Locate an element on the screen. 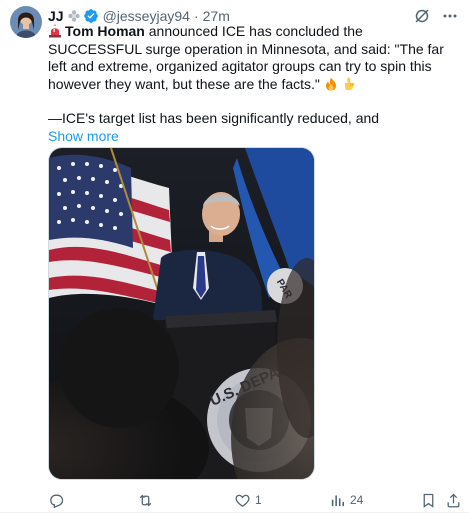 Image resolution: width=469 pixels, height=513 pixels. retweet-icon is located at coordinates (145, 500).